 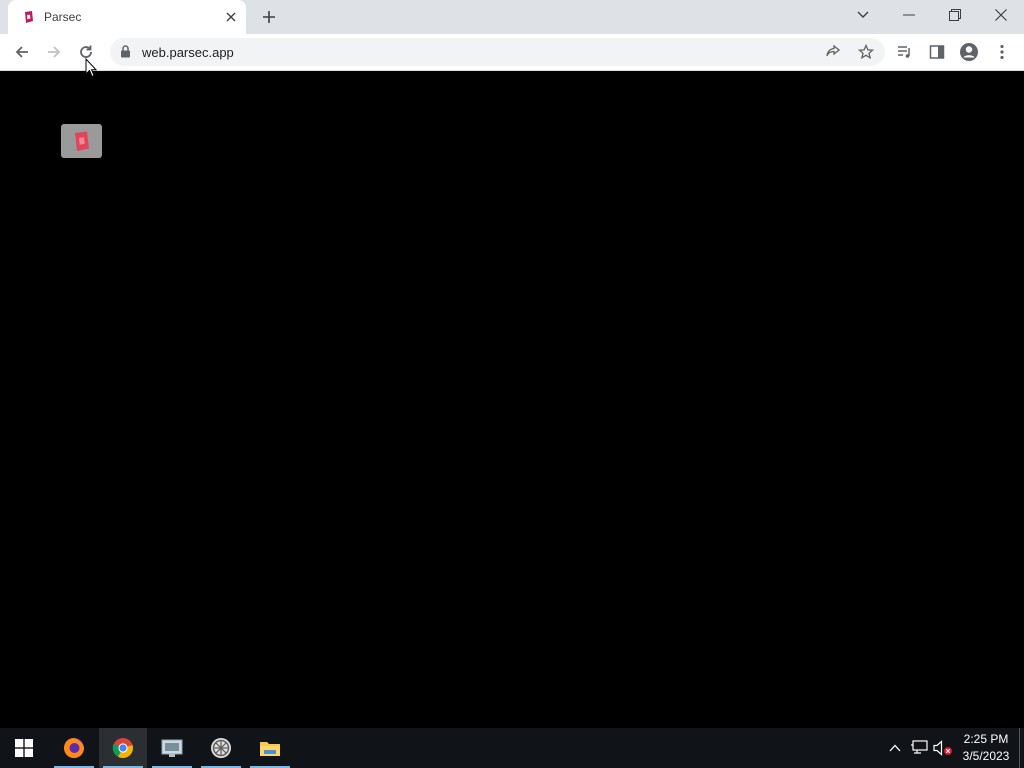 I want to click on tab-parsec: Parsec, so click(x=127, y=17).